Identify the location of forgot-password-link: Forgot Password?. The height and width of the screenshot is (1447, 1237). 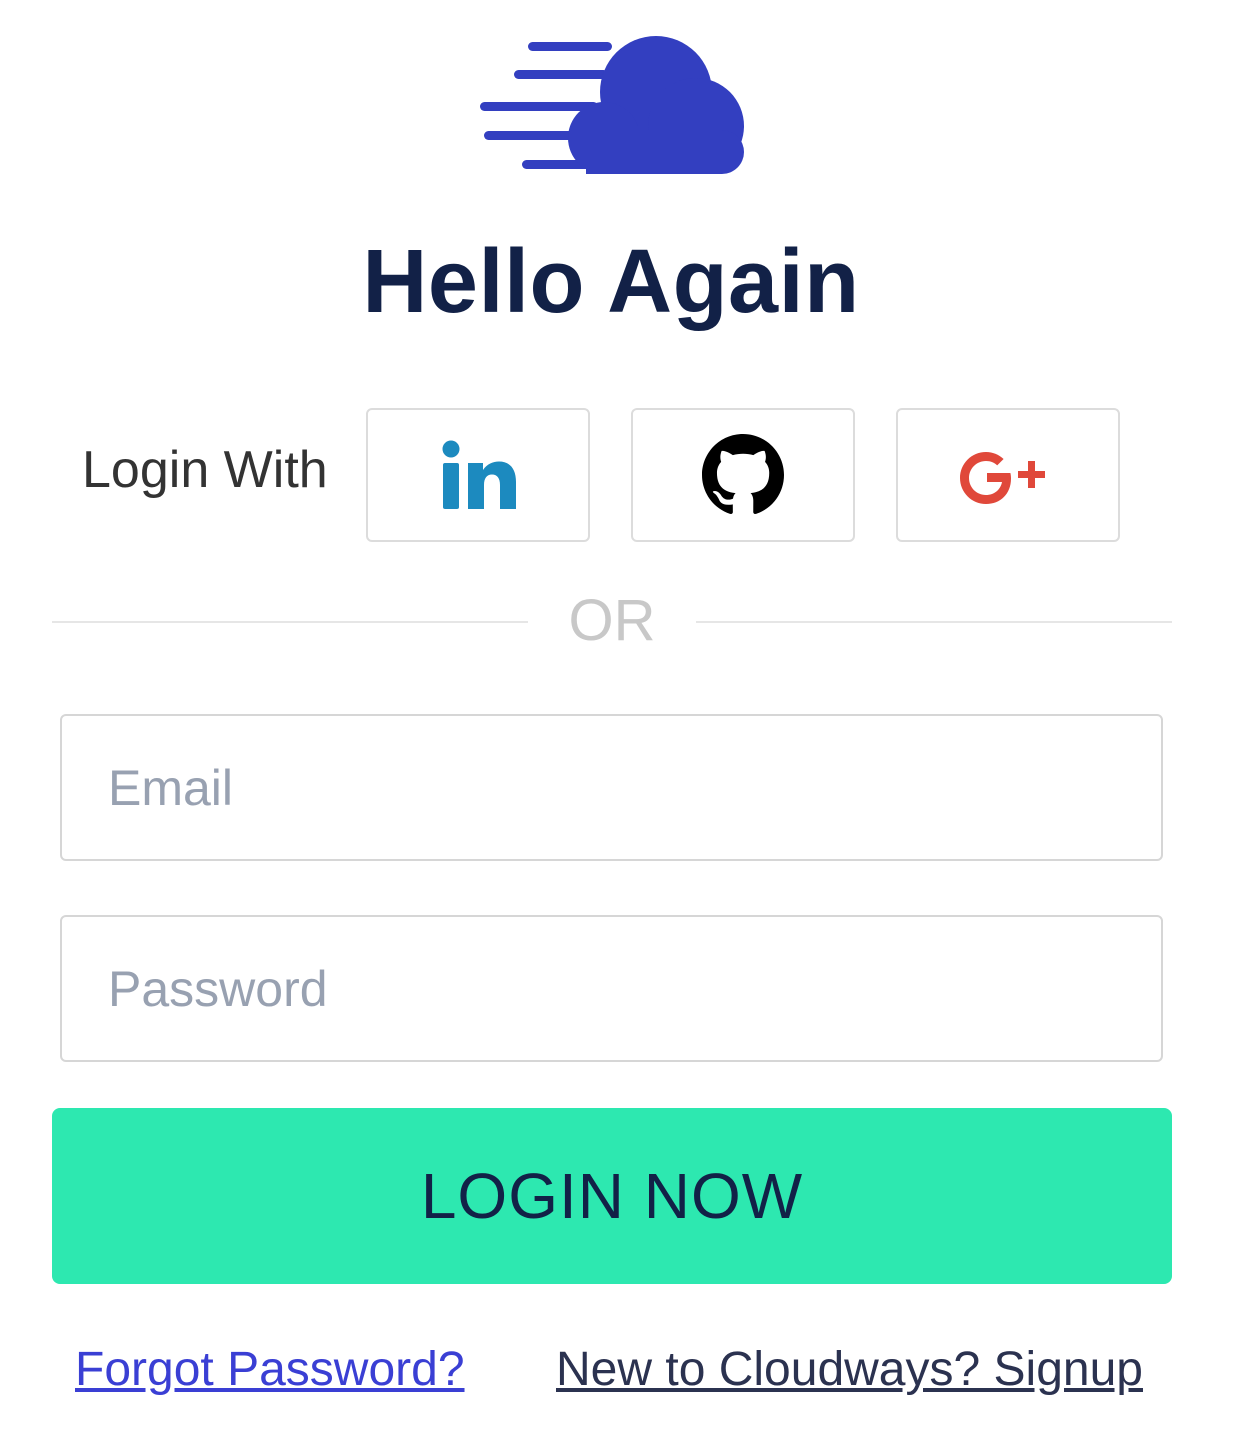
(270, 1370).